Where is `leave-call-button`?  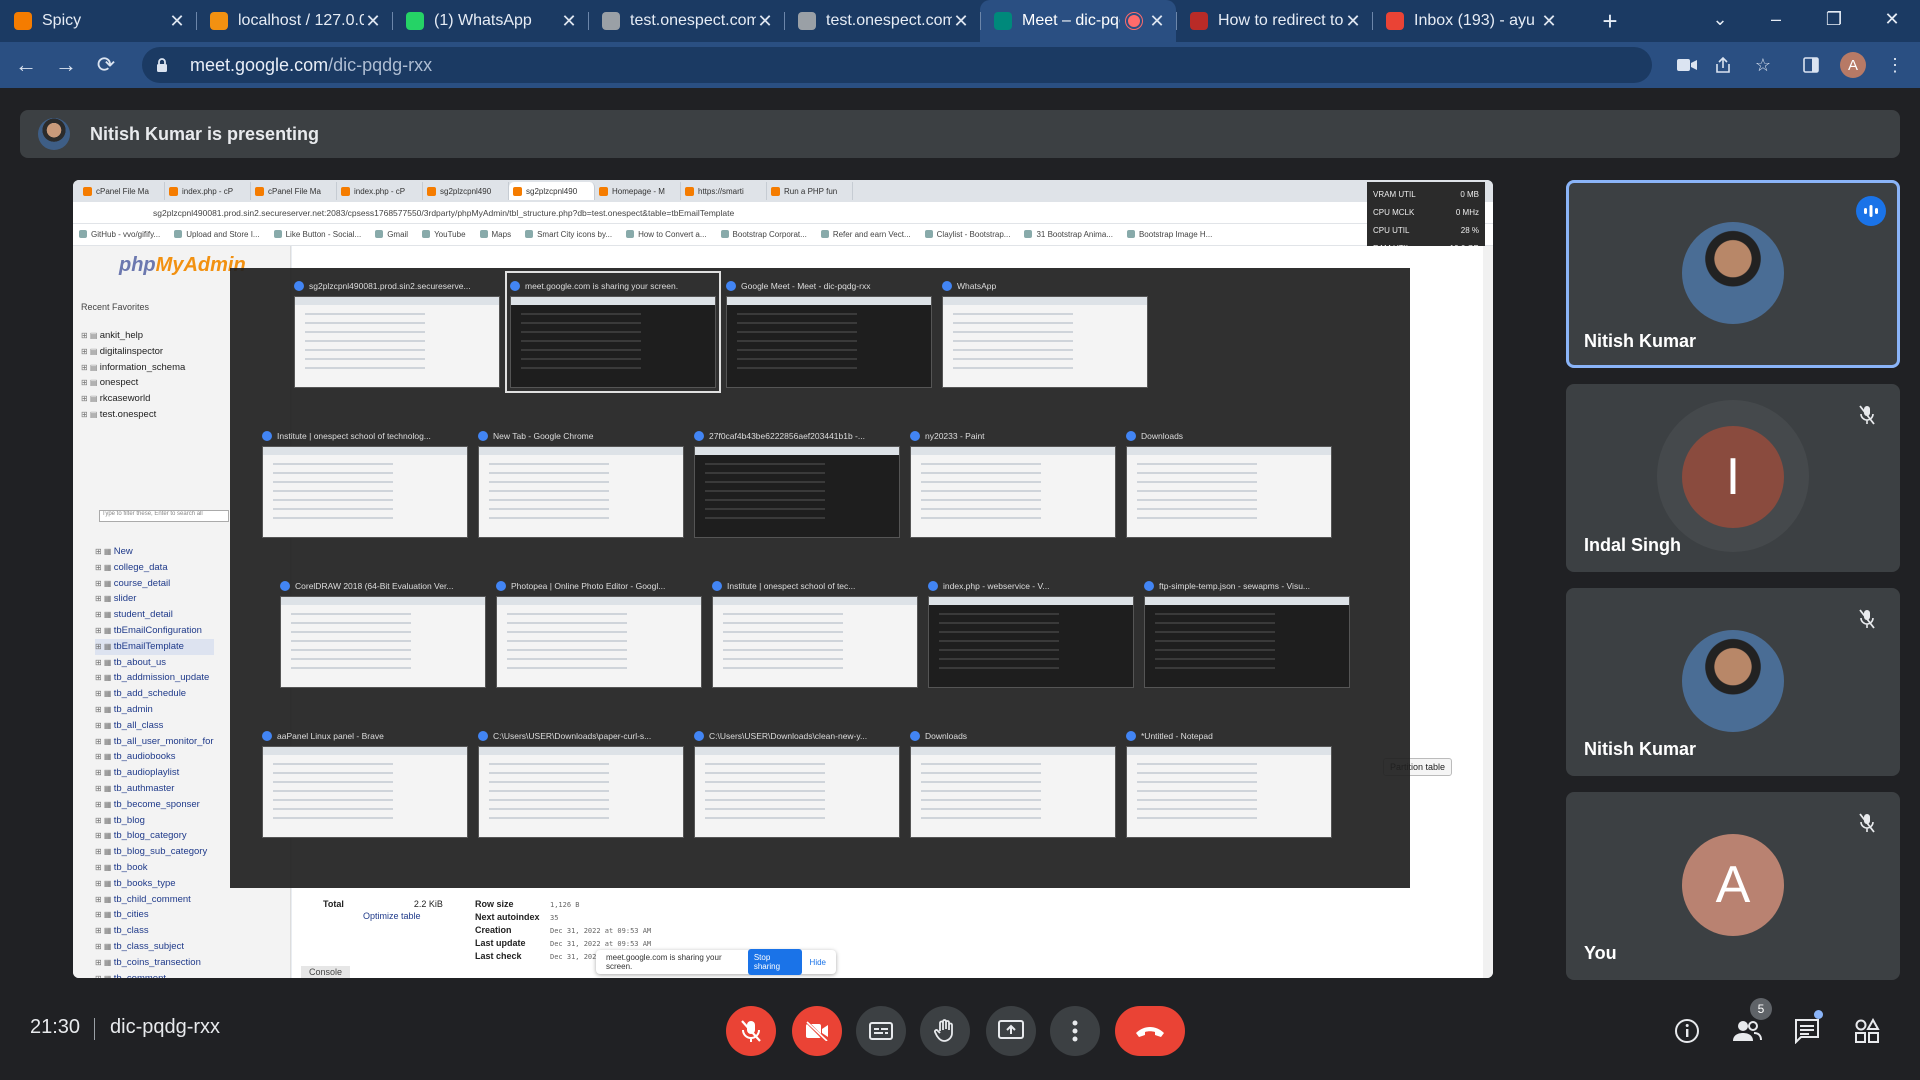
leave-call-button is located at coordinates (1150, 1031).